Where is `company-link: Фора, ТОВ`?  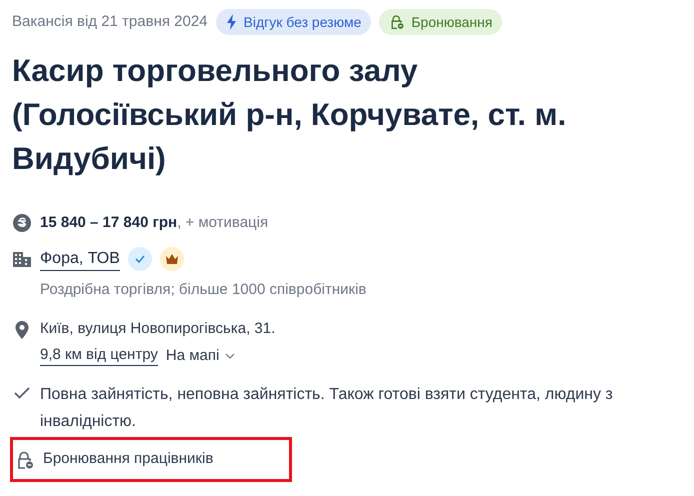
company-link: Фора, ТОВ is located at coordinates (80, 259).